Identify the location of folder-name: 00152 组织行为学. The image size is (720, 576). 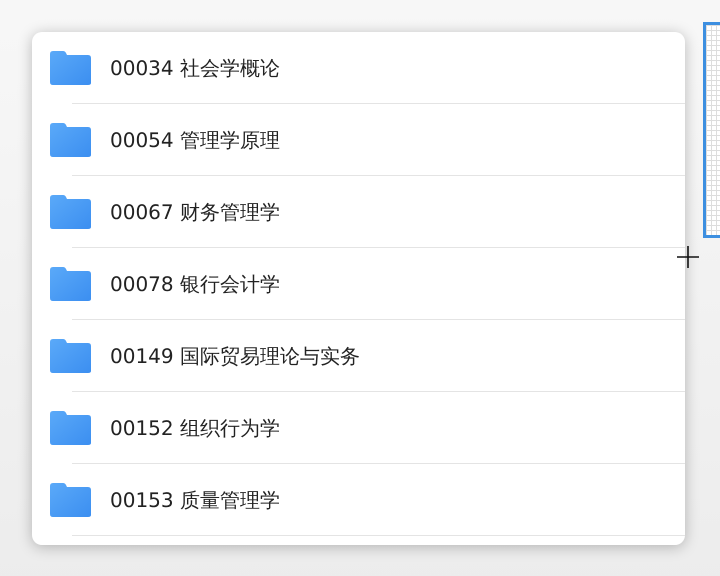
(195, 428).